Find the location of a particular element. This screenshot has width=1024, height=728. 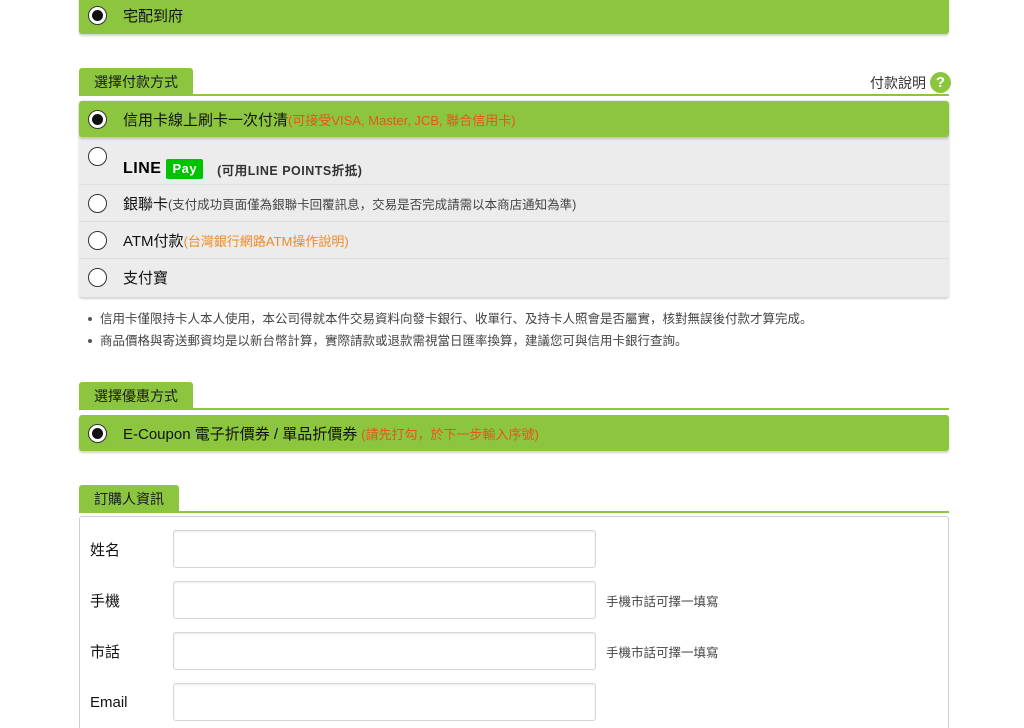

mobile-row: 手機 手機市話可擇一填寫 is located at coordinates (404, 600).